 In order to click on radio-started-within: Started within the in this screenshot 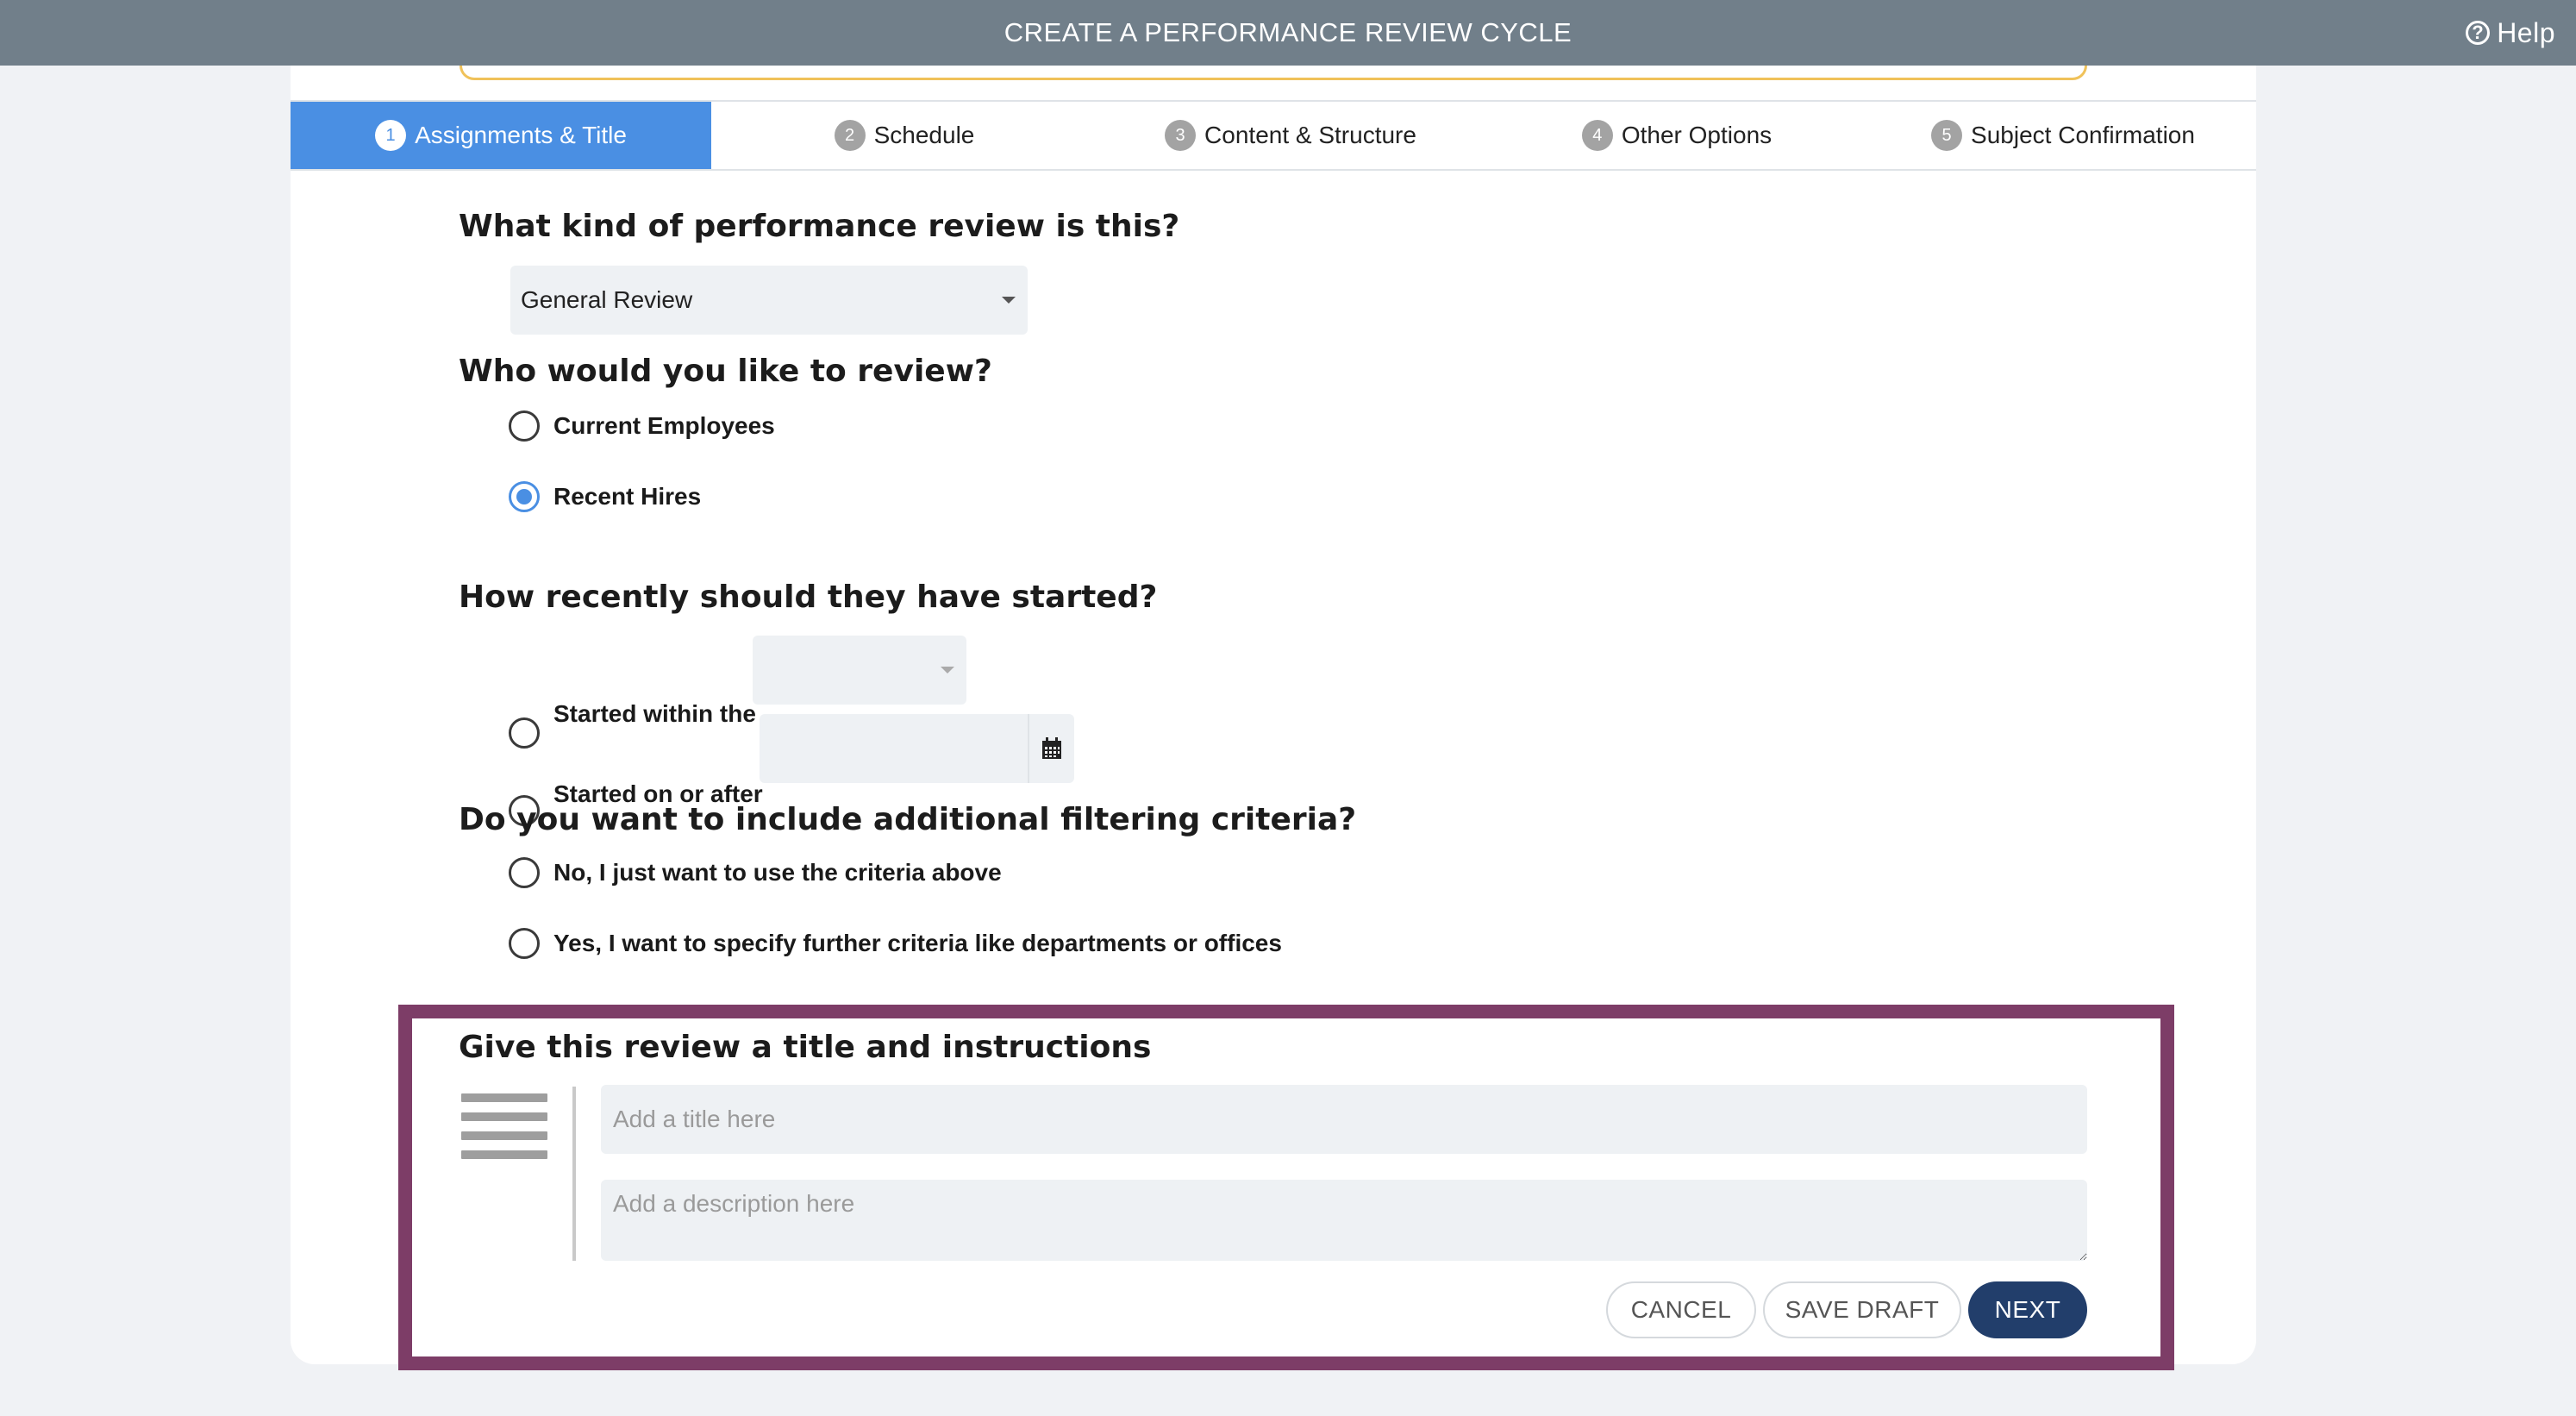, I will do `click(632, 724)`.